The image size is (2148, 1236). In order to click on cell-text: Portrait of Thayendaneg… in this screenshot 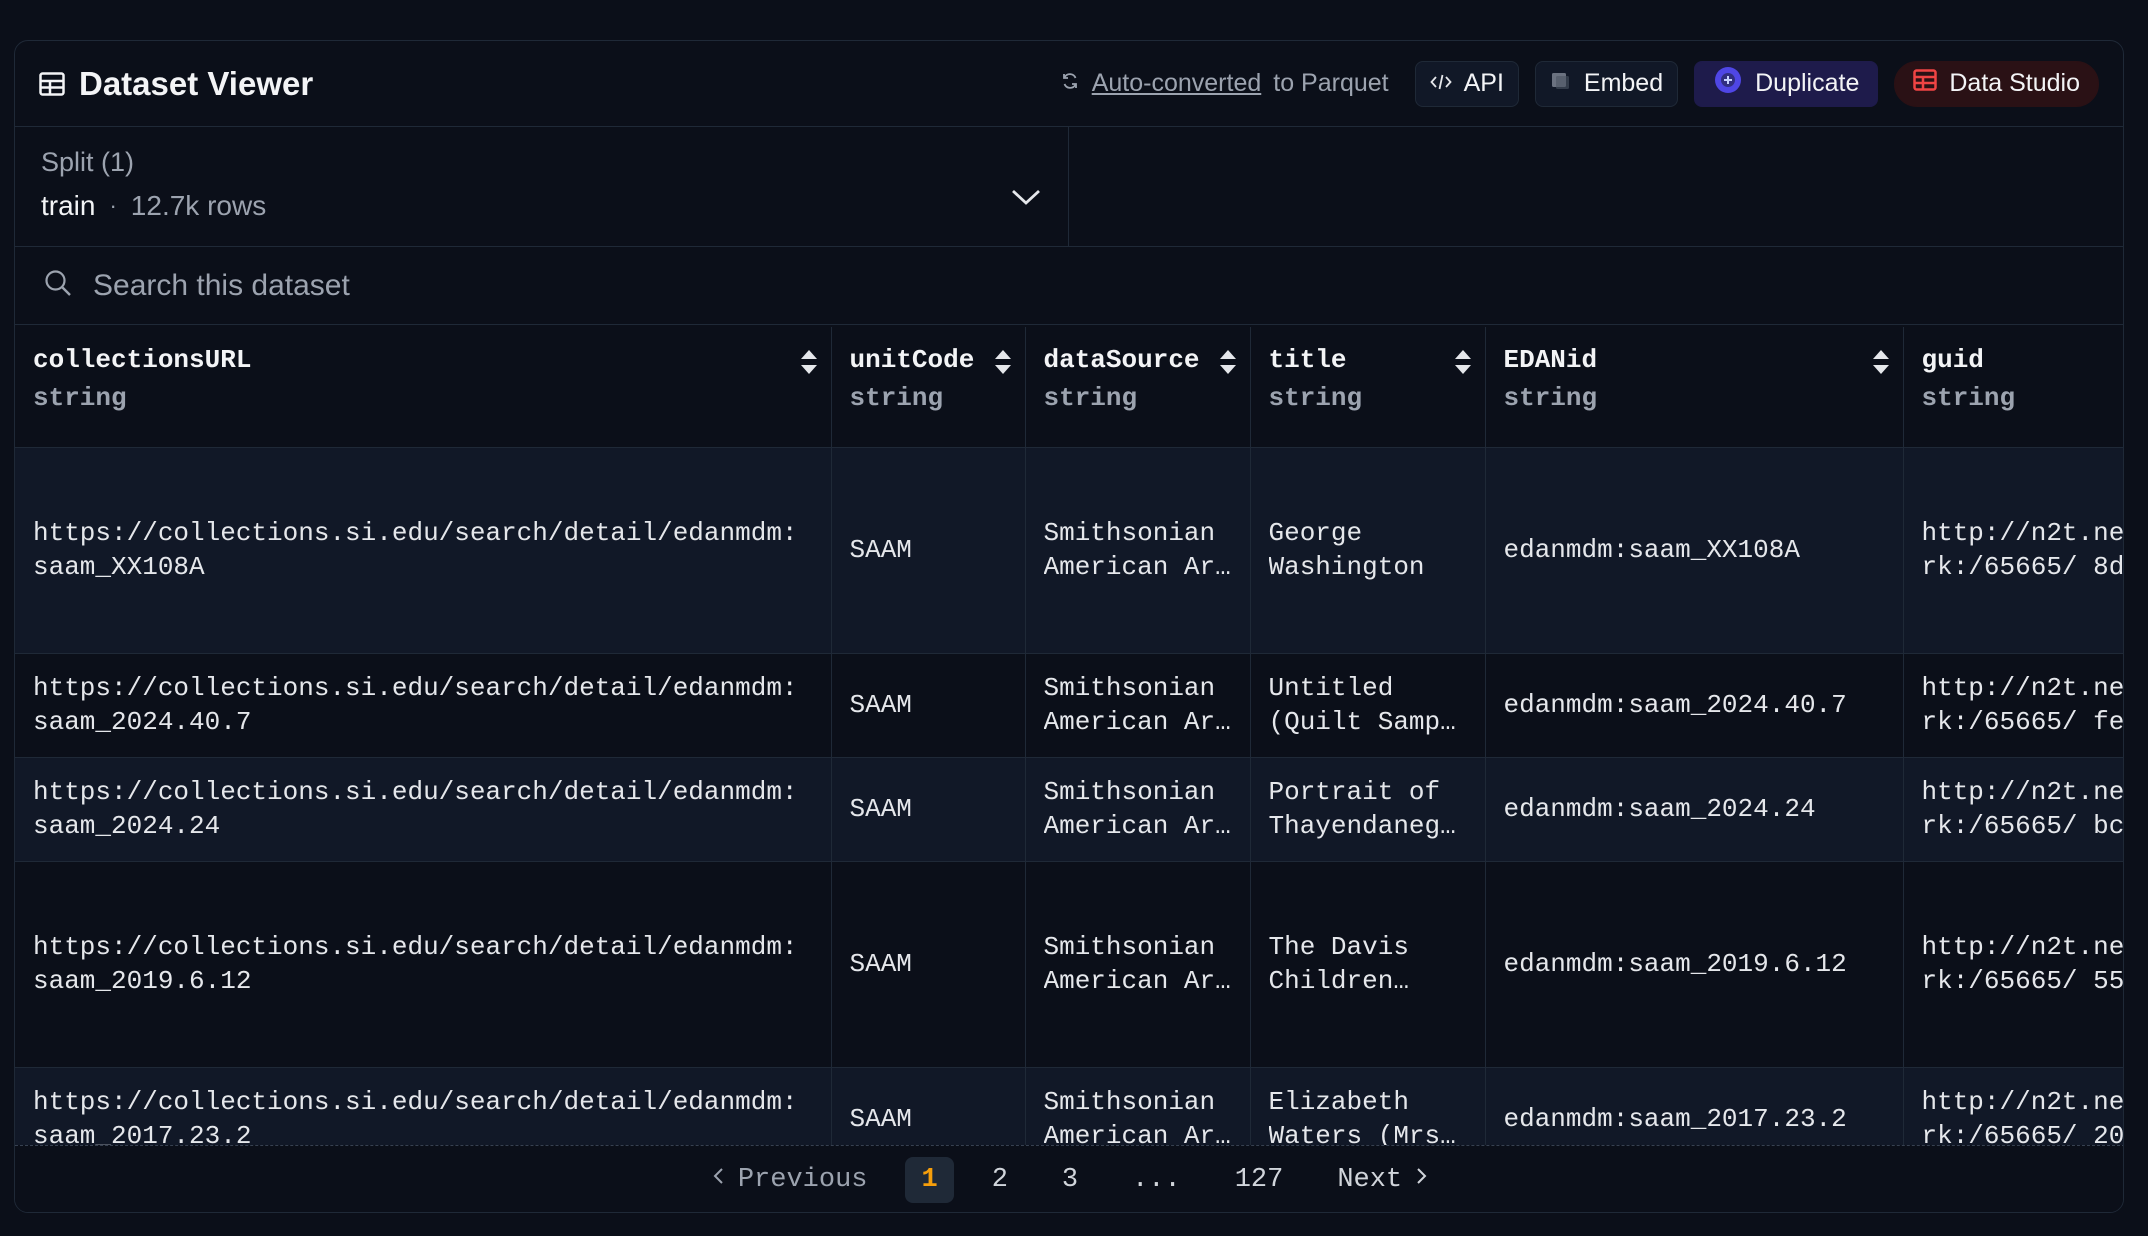, I will do `click(1362, 809)`.